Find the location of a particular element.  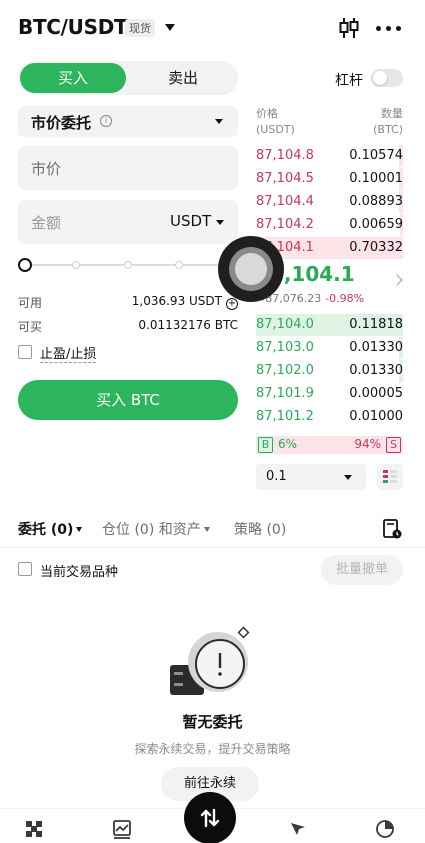

assets-icon is located at coordinates (385, 829).